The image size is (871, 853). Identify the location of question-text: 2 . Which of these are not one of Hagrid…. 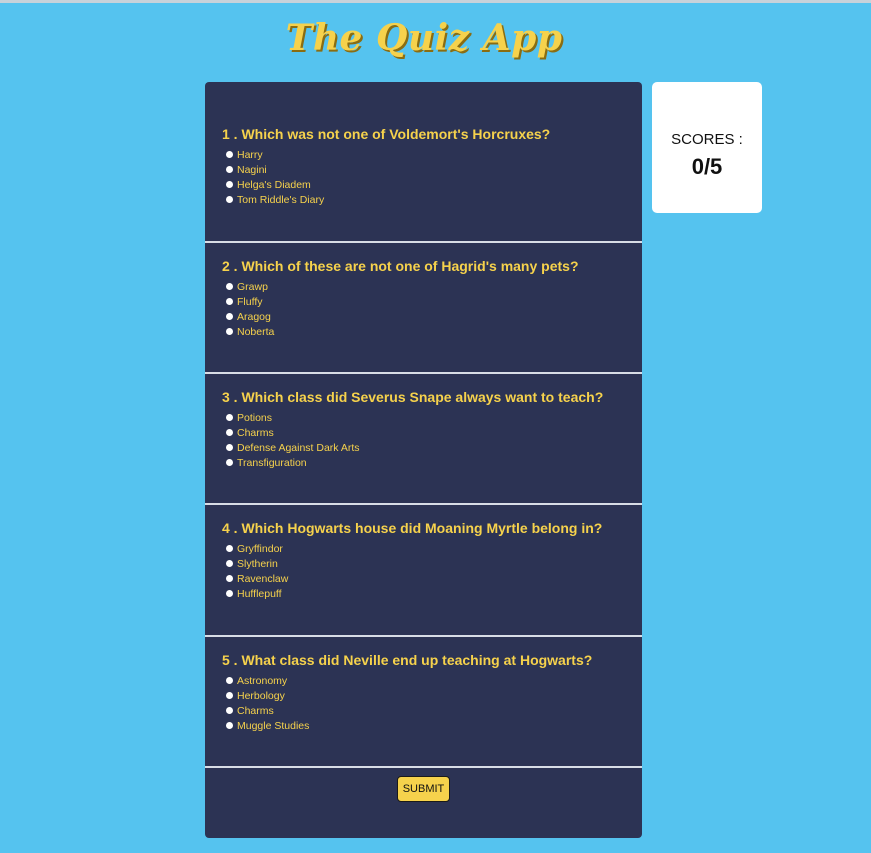
(400, 266).